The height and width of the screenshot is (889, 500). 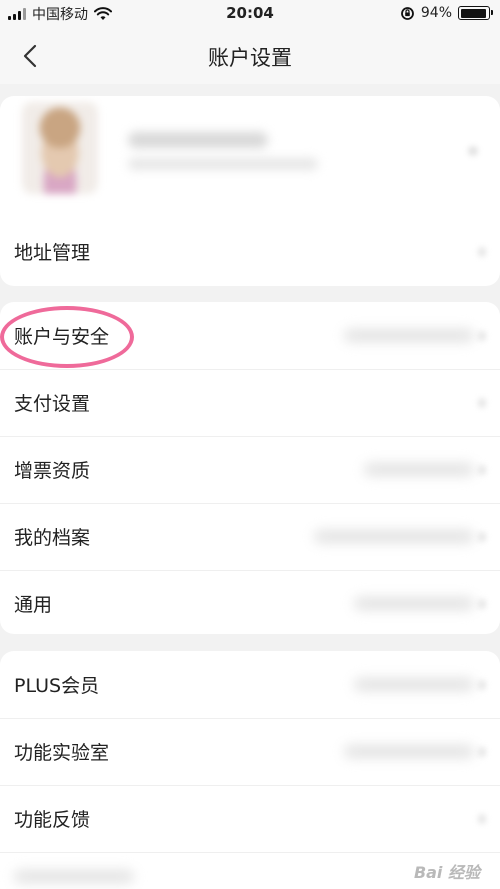 I want to click on blurred-user-info, so click(x=223, y=164).